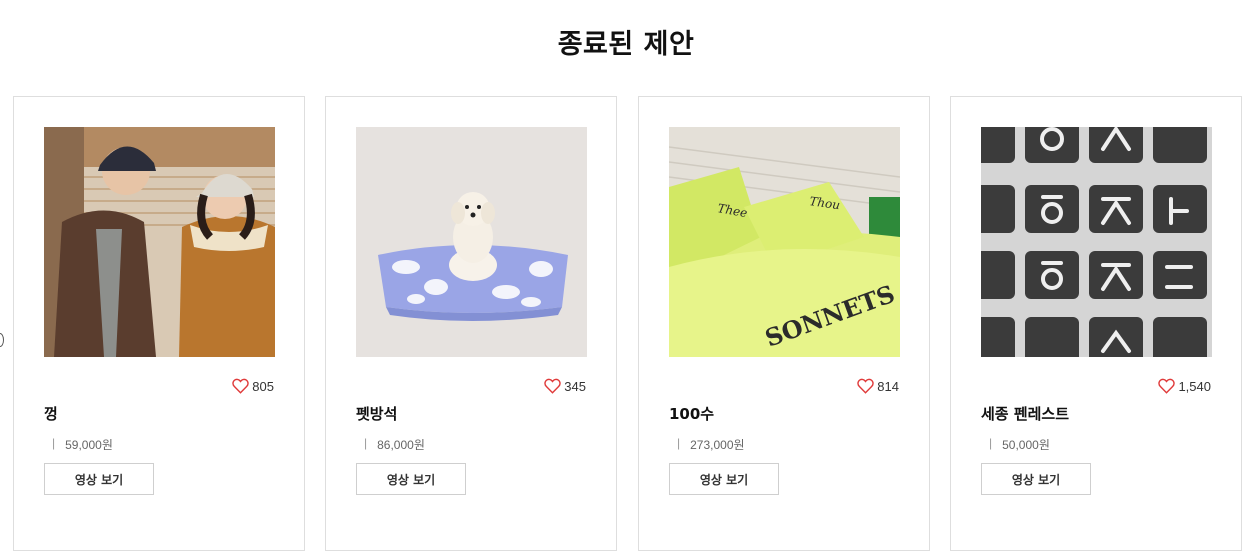  Describe the element at coordinates (51, 413) in the screenshot. I see `product-name: 껑` at that location.